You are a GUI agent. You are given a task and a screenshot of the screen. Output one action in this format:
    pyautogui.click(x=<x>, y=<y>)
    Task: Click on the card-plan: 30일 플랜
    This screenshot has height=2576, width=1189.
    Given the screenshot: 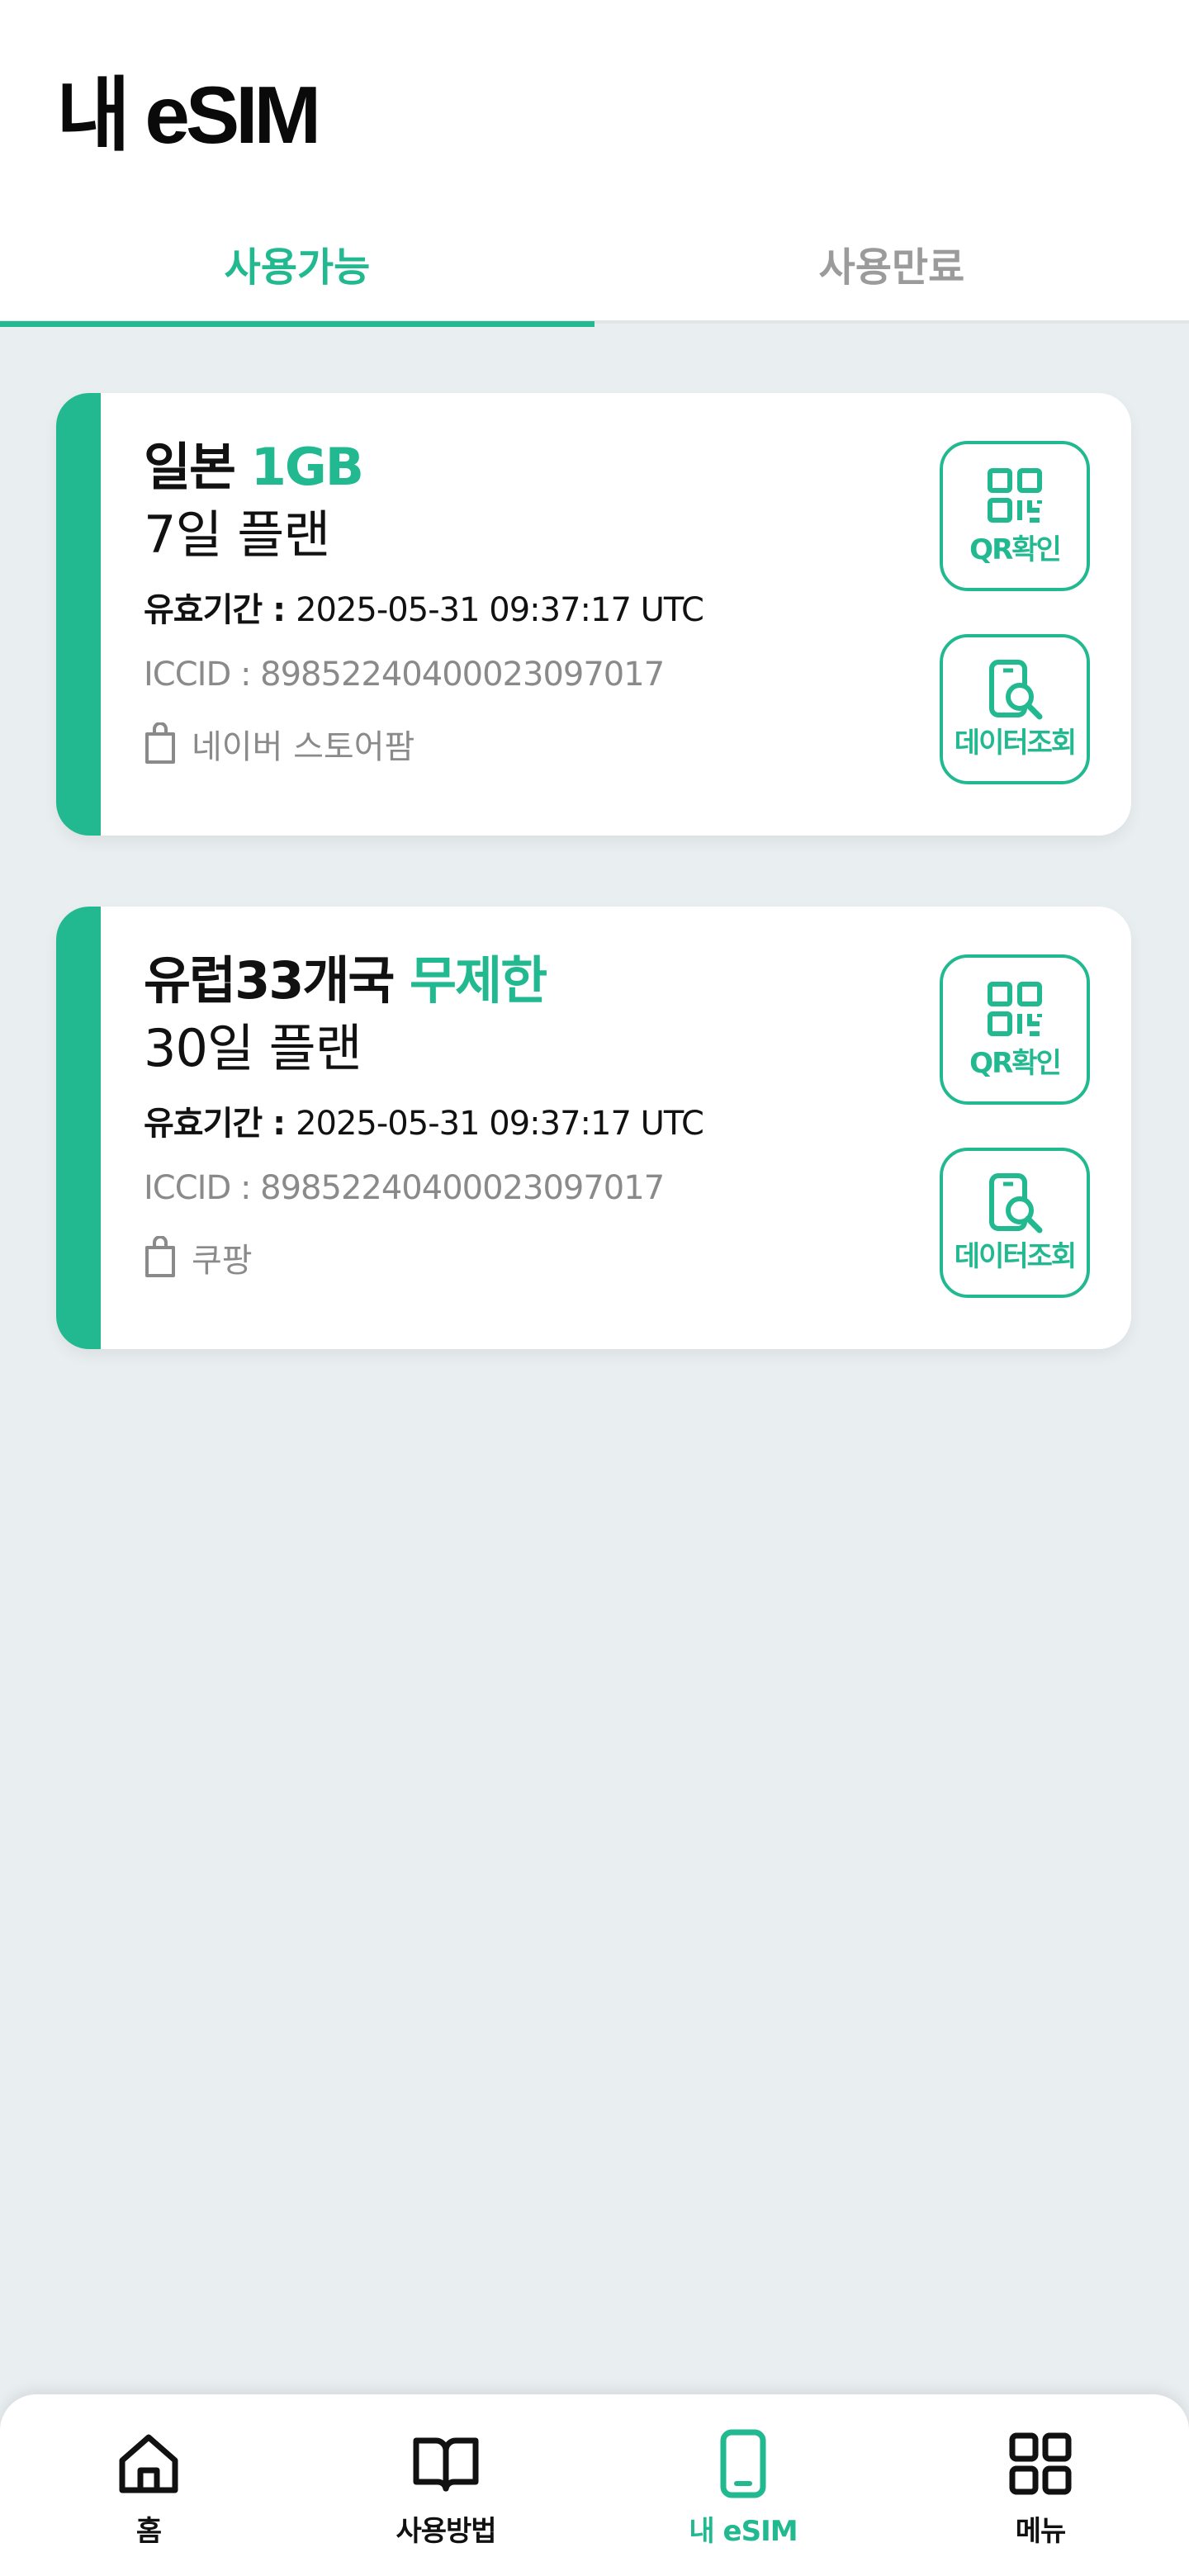 What is the action you would take?
    pyautogui.click(x=253, y=1048)
    